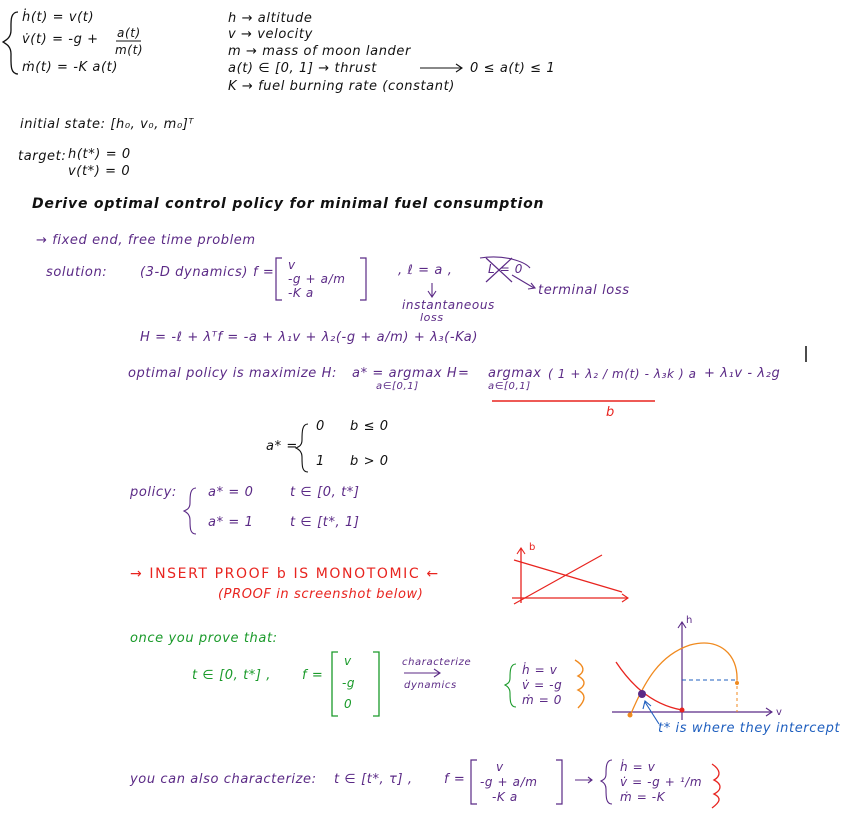  What do you see at coordinates (58, 17) in the screenshot?
I see `dyn-eq-h: ḣ(t) = v(t)` at bounding box center [58, 17].